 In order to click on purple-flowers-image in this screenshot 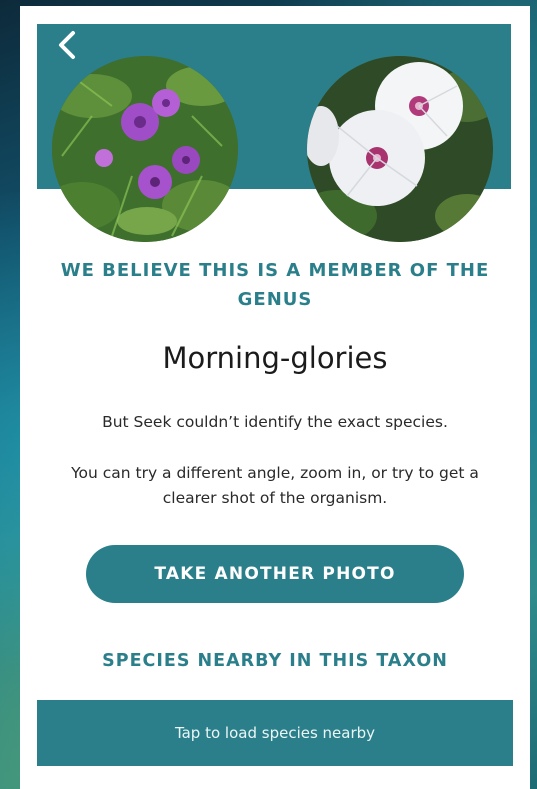, I will do `click(145, 149)`.